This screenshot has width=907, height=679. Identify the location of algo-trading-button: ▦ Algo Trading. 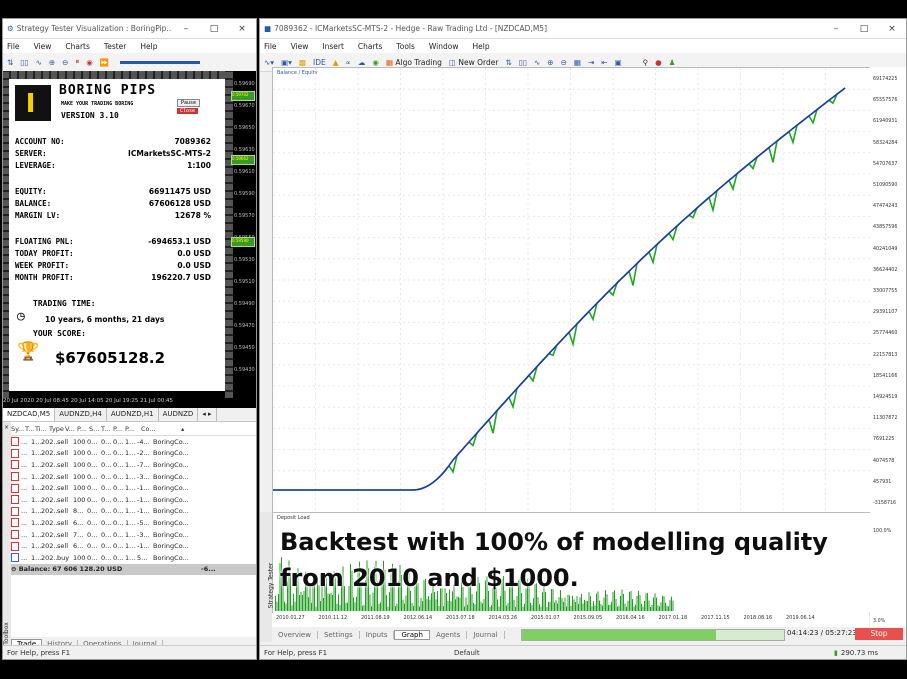
(414, 62).